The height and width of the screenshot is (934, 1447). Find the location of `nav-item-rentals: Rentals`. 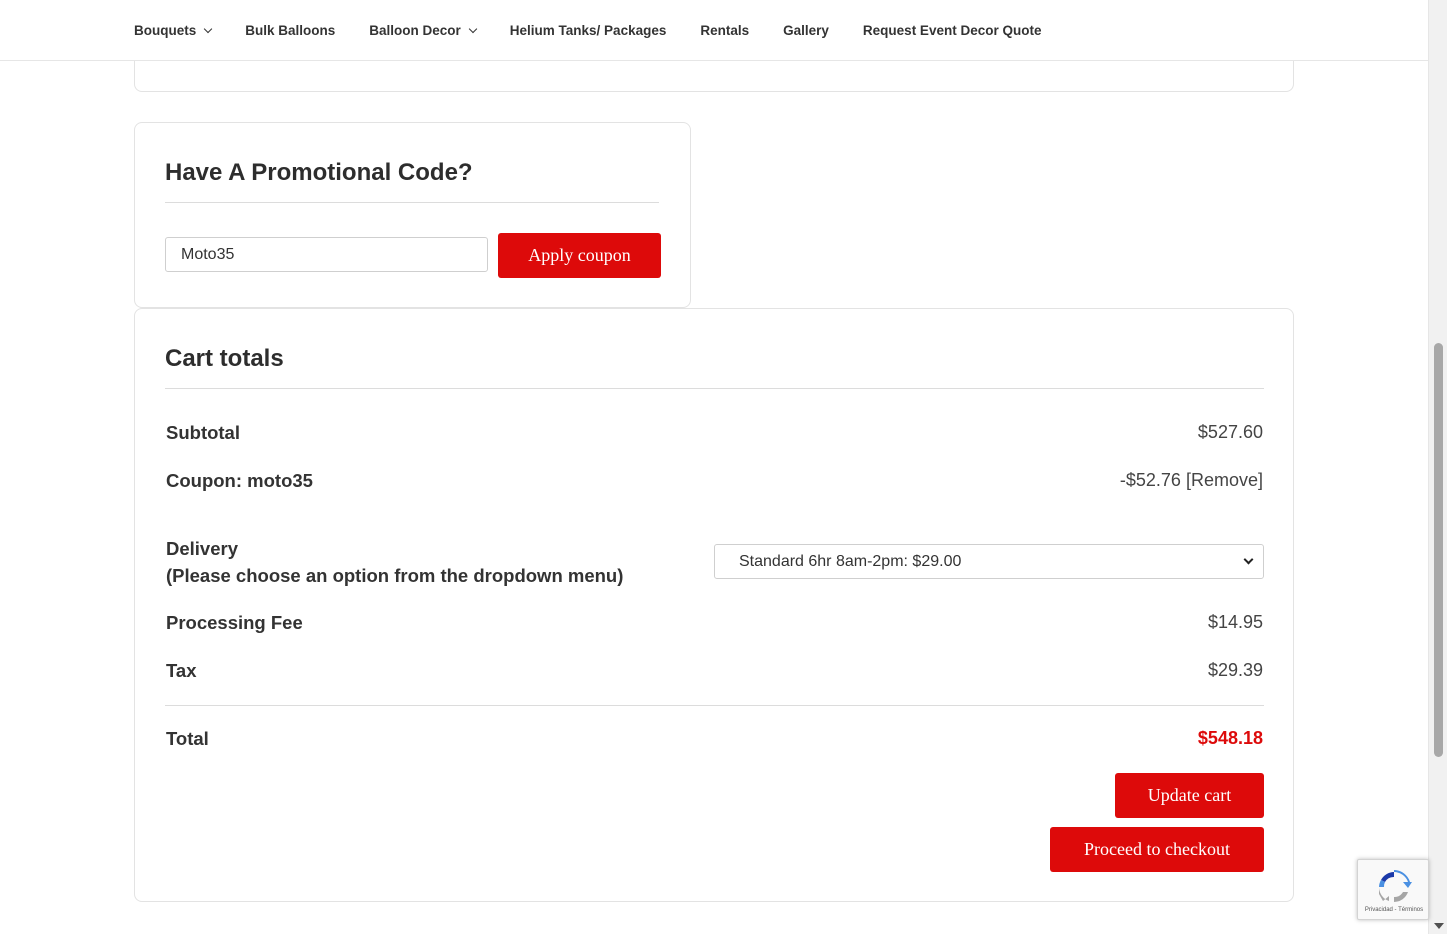

nav-item-rentals: Rentals is located at coordinates (724, 30).